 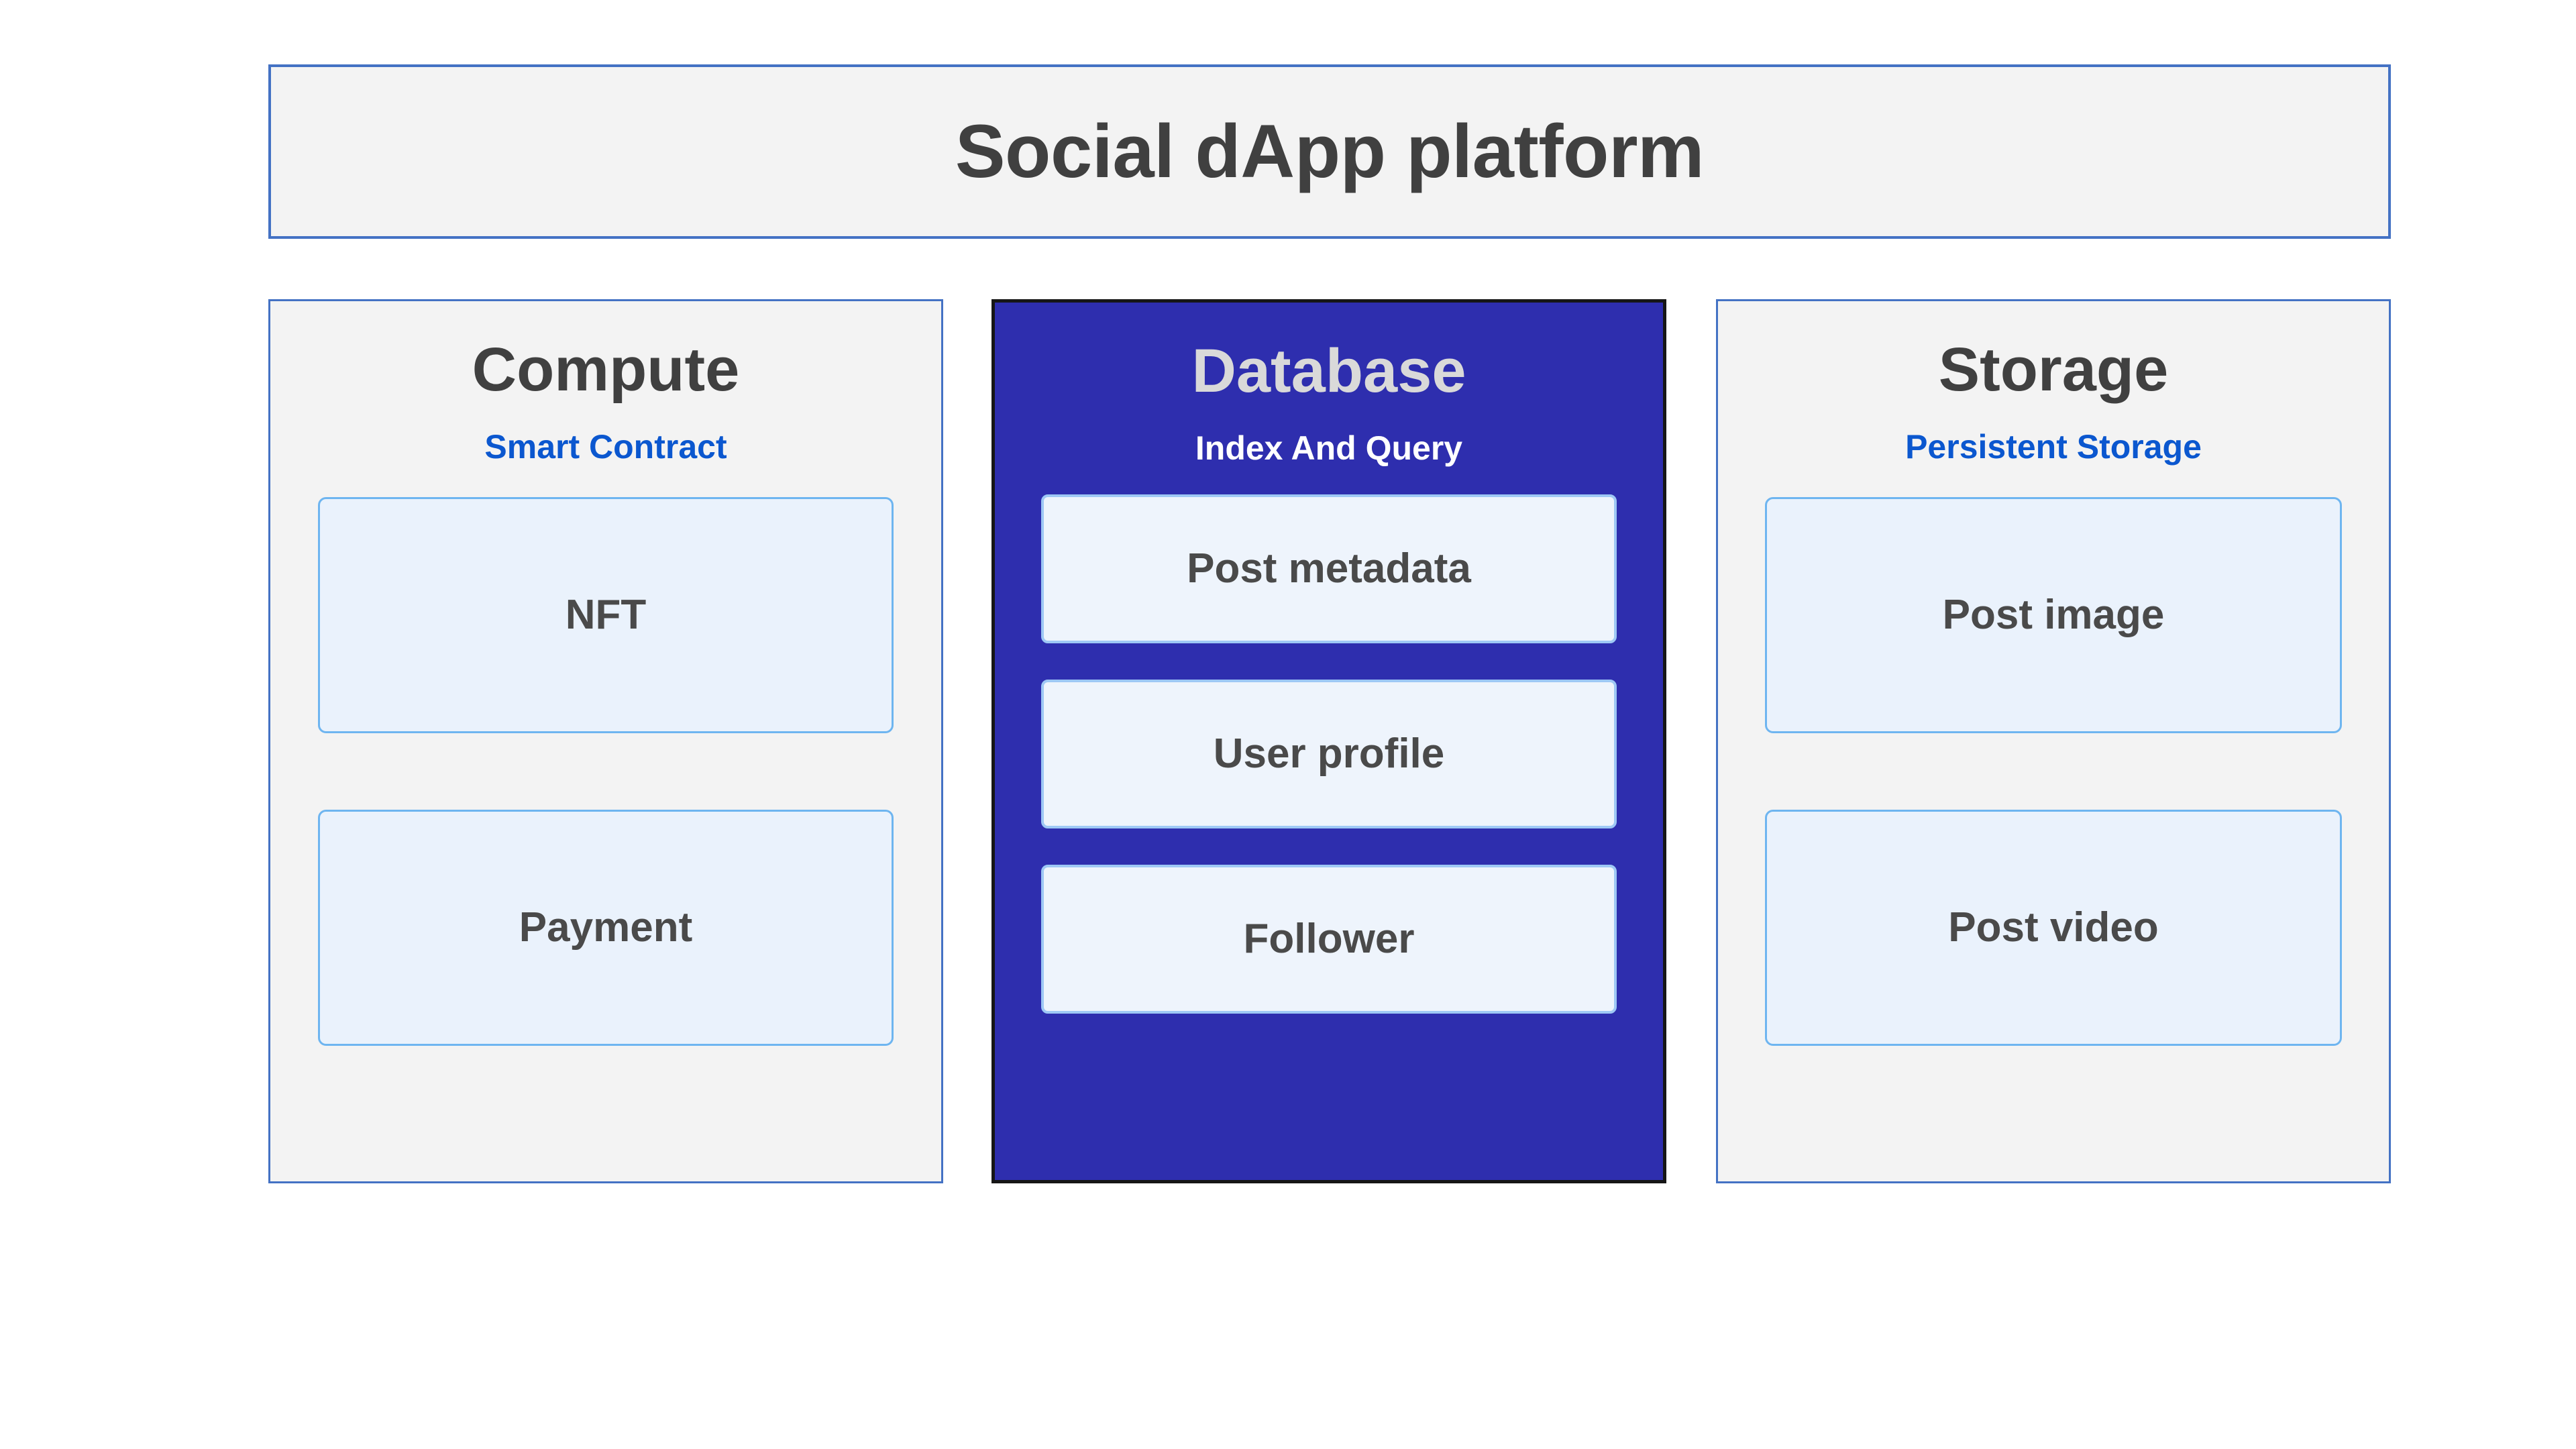 I want to click on card-label: Follower, so click(x=1329, y=939).